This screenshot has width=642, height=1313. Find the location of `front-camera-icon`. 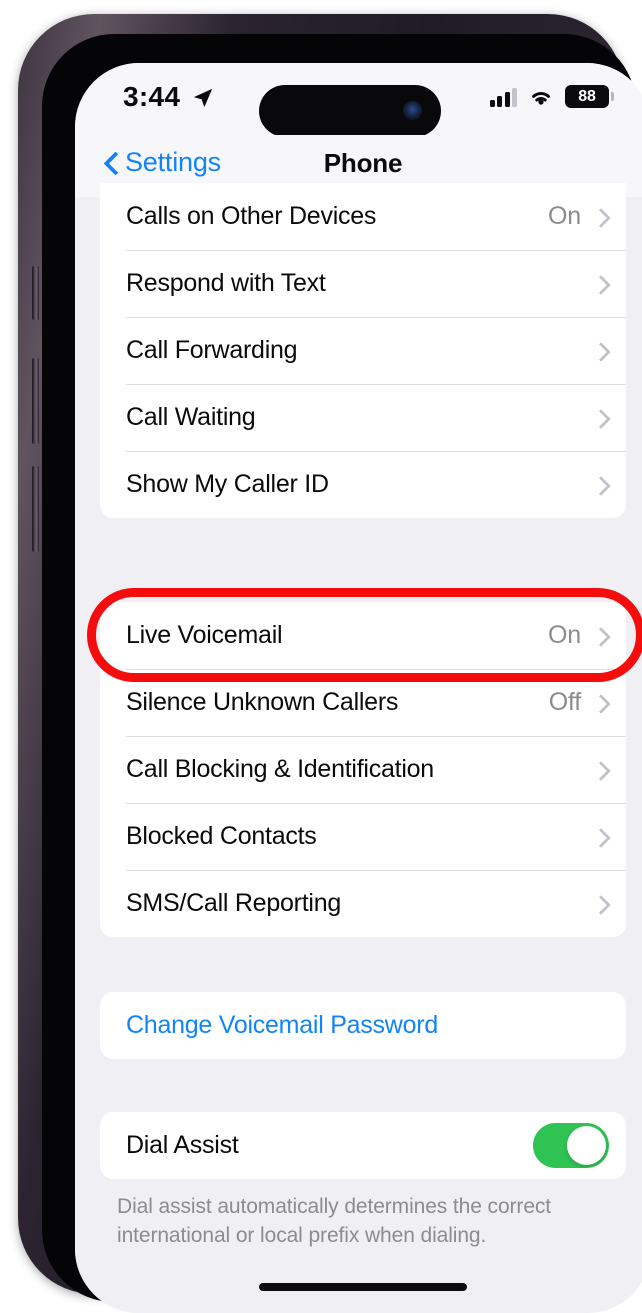

front-camera-icon is located at coordinates (412, 110).